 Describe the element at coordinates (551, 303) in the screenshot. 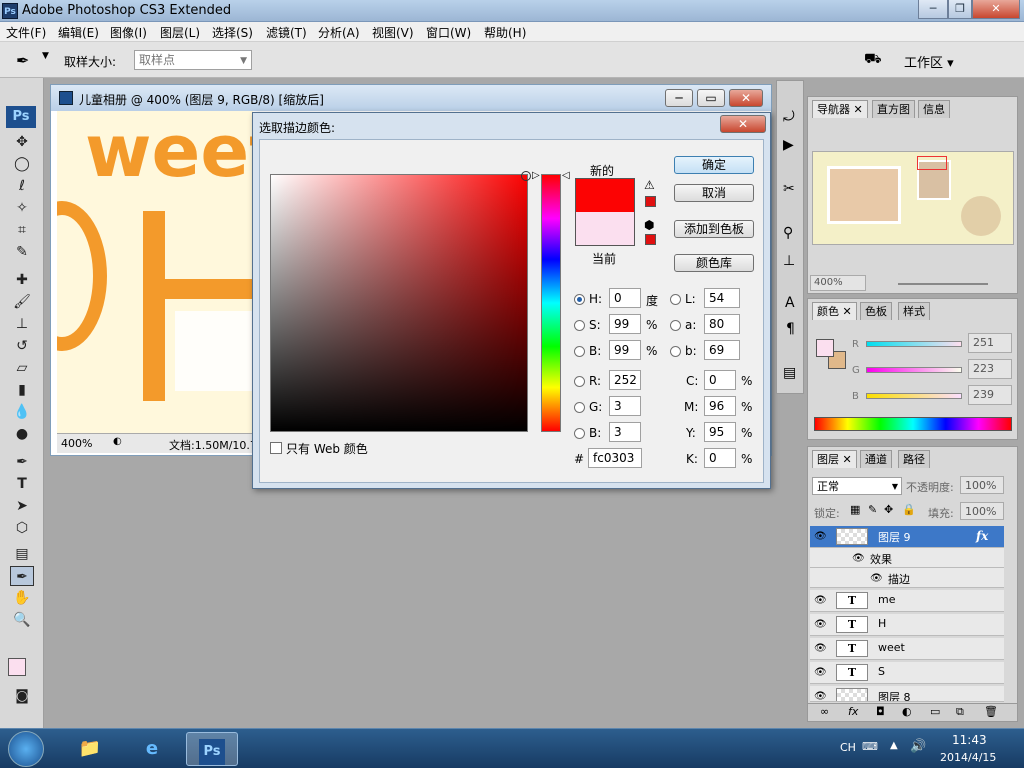

I see `hue-slider` at that location.